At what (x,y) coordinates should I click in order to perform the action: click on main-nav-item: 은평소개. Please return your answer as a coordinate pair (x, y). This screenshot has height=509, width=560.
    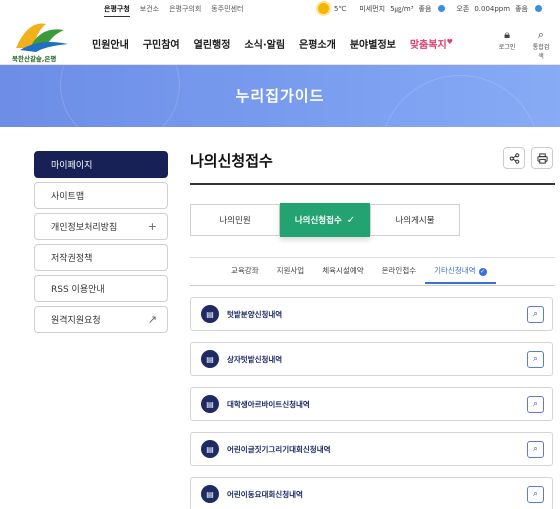
    Looking at the image, I should click on (317, 43).